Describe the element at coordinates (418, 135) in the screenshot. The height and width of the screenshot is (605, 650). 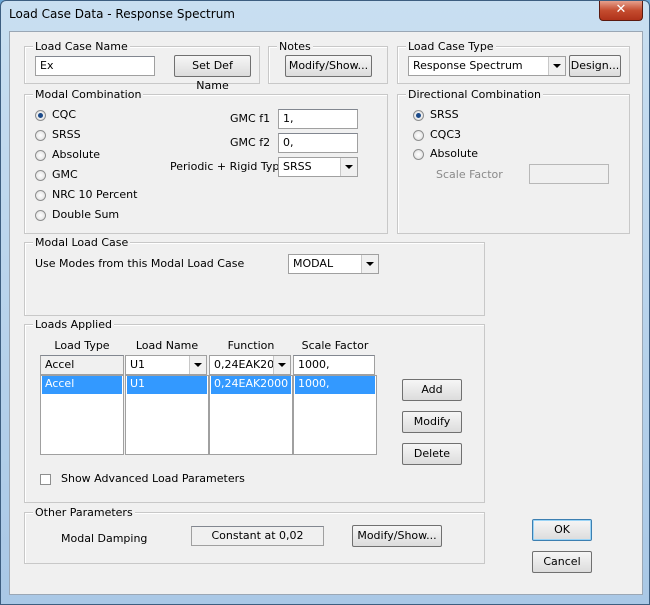
I see `radio-dir-cqc3` at that location.